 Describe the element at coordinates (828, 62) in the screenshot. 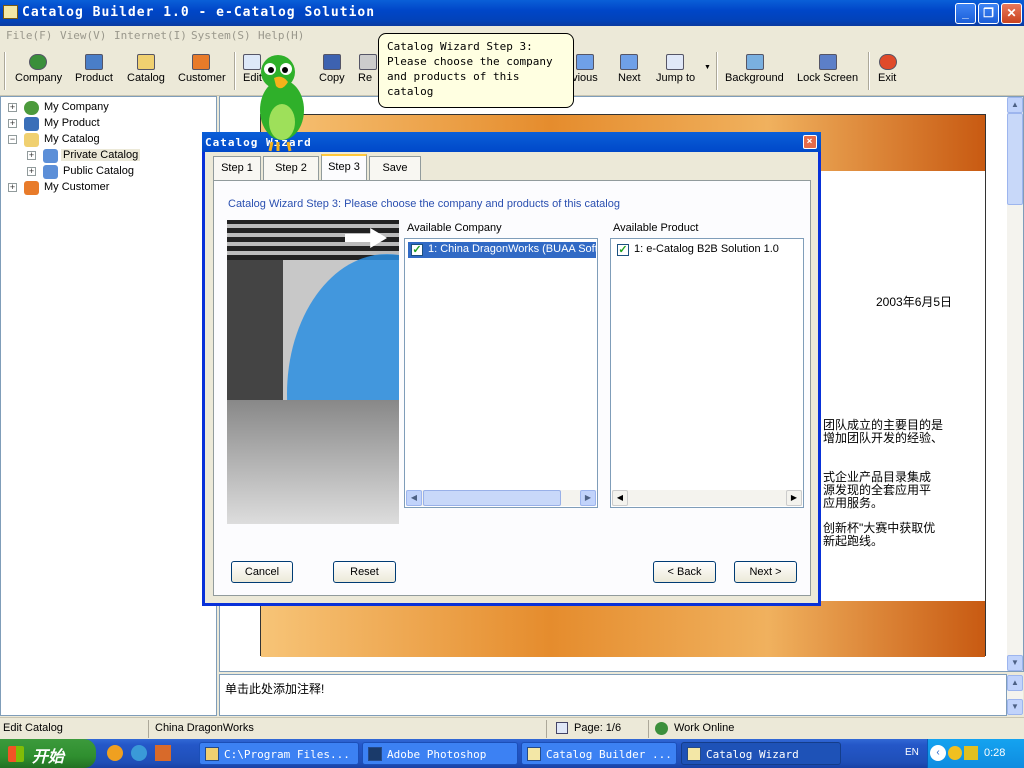

I see `lock-icon` at that location.